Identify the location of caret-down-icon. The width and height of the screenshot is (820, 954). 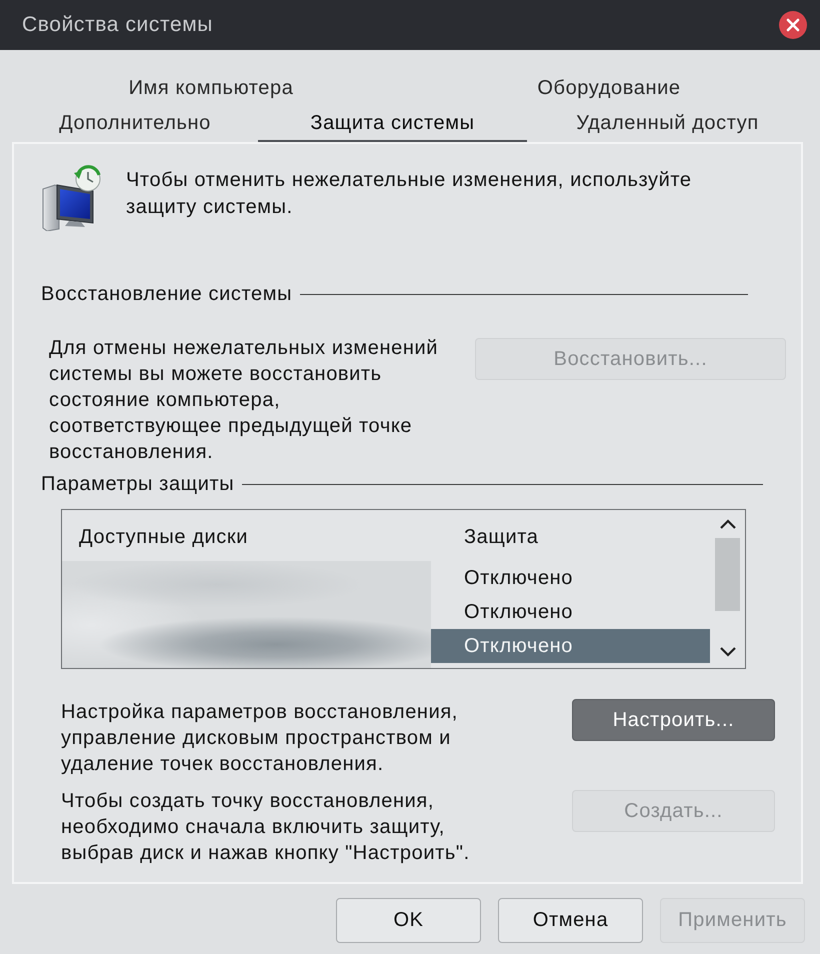
(727, 652).